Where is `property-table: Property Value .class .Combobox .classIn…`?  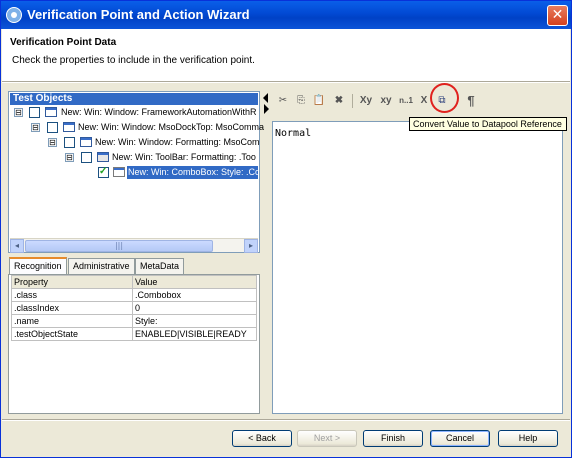
property-table: Property Value .class .Combobox .classIn… is located at coordinates (134, 308).